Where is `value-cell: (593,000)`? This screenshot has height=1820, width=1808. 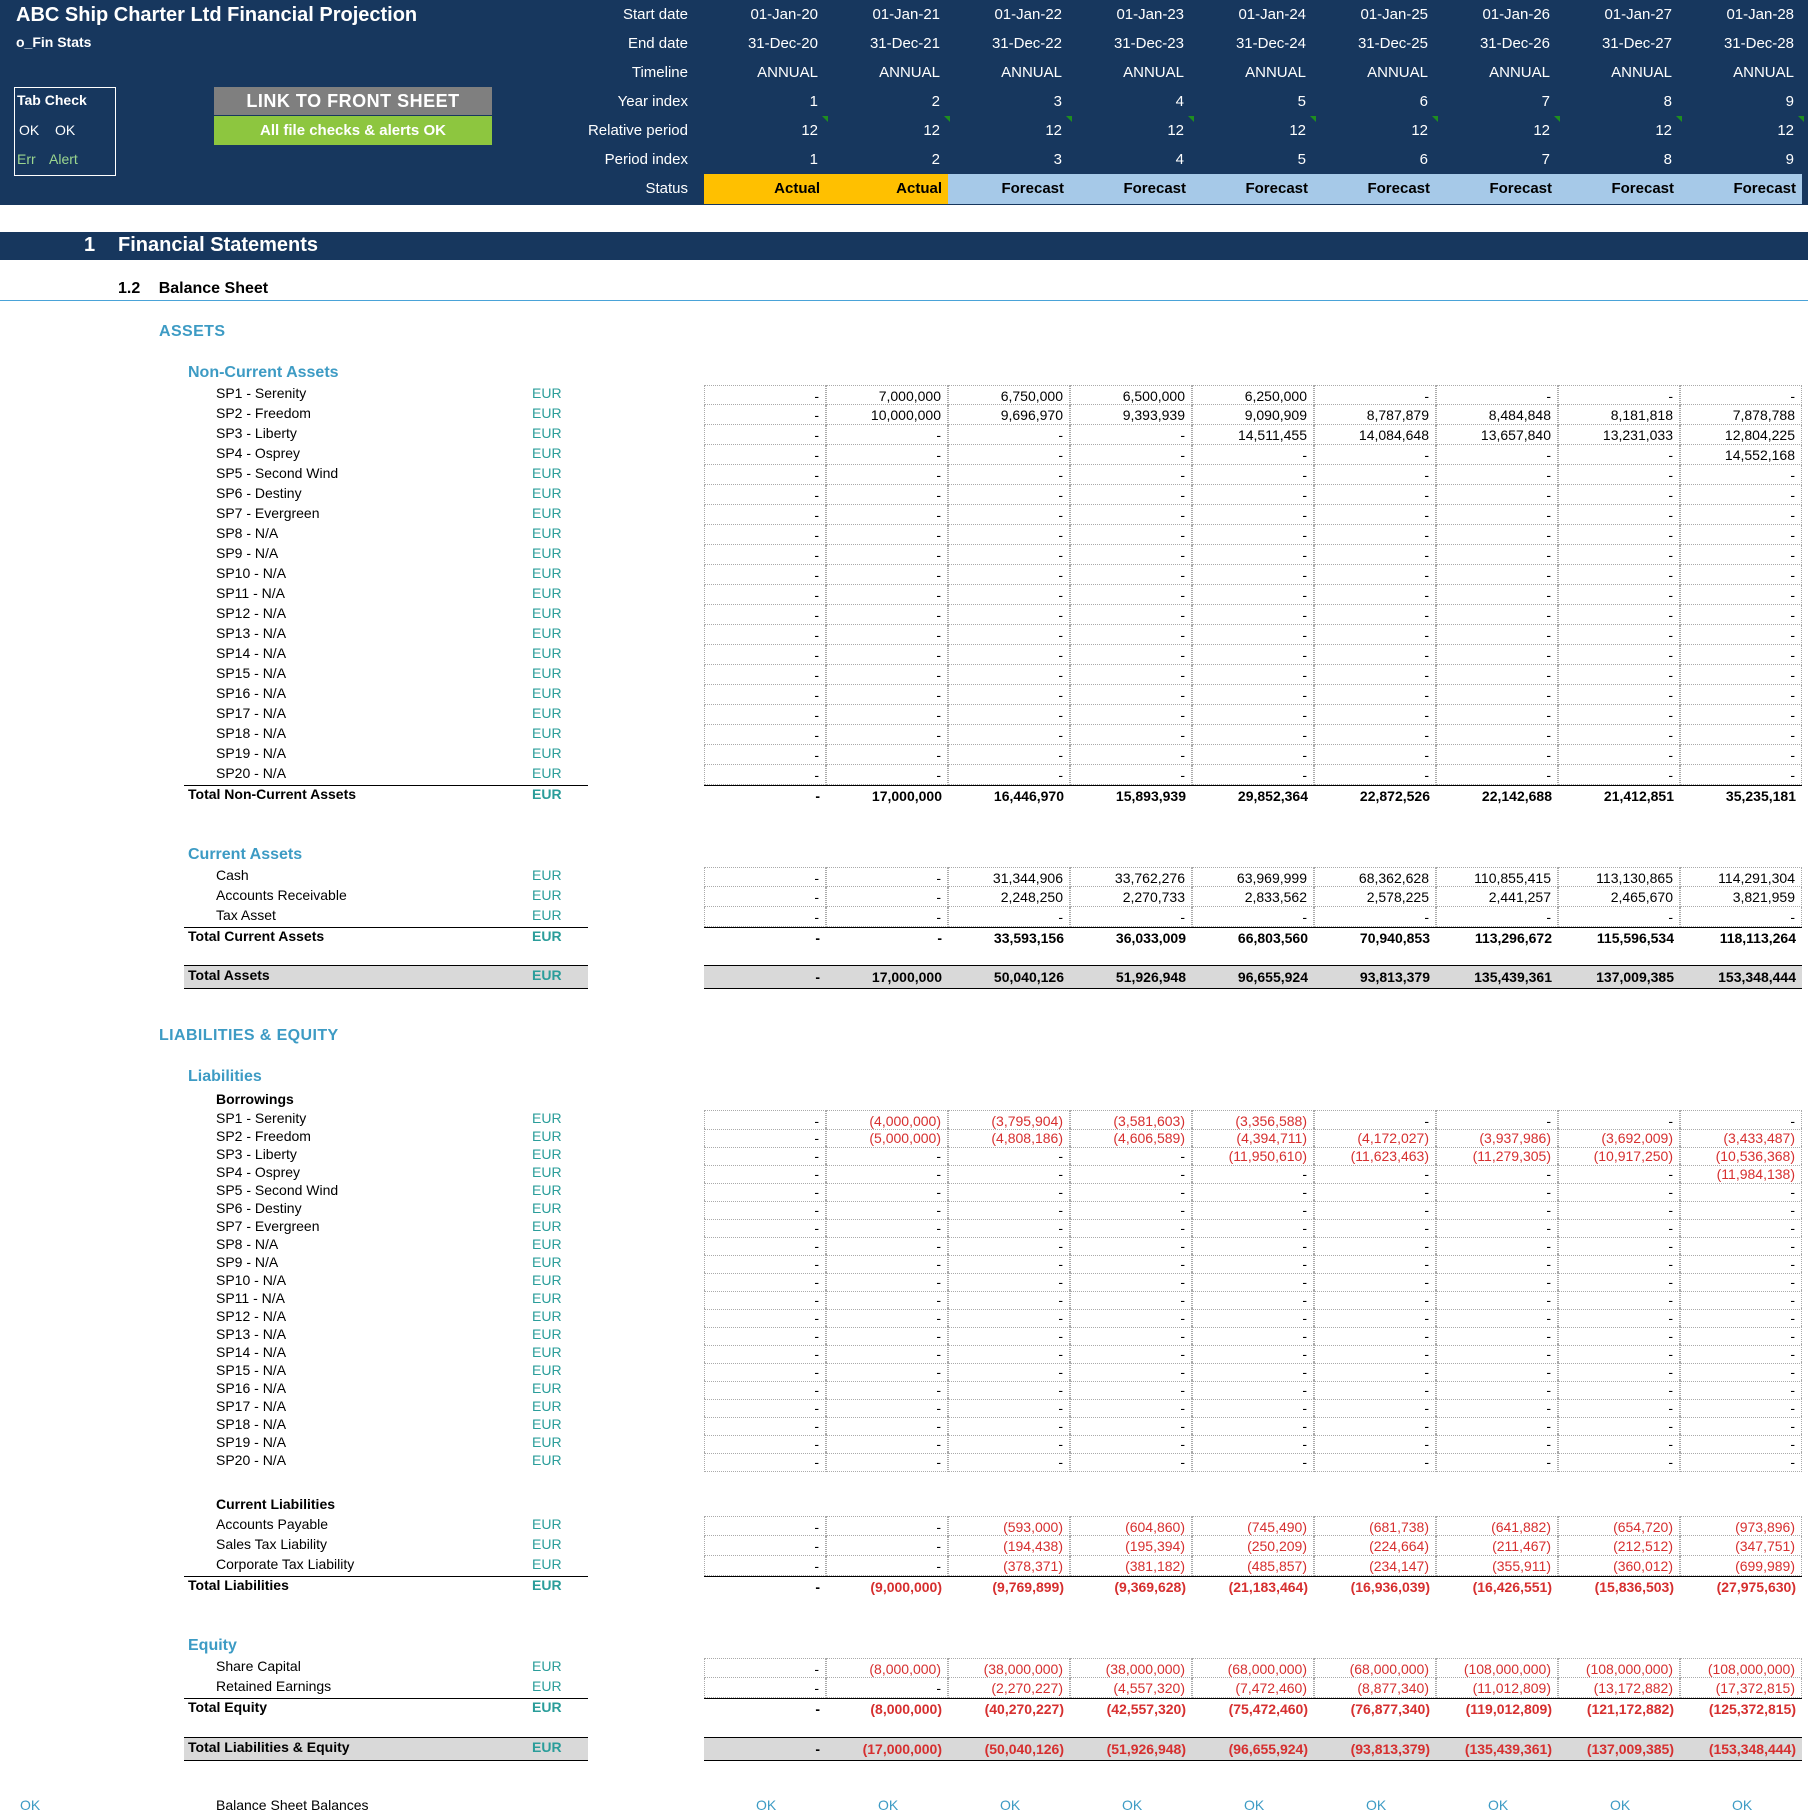 value-cell: (593,000) is located at coordinates (1009, 1526).